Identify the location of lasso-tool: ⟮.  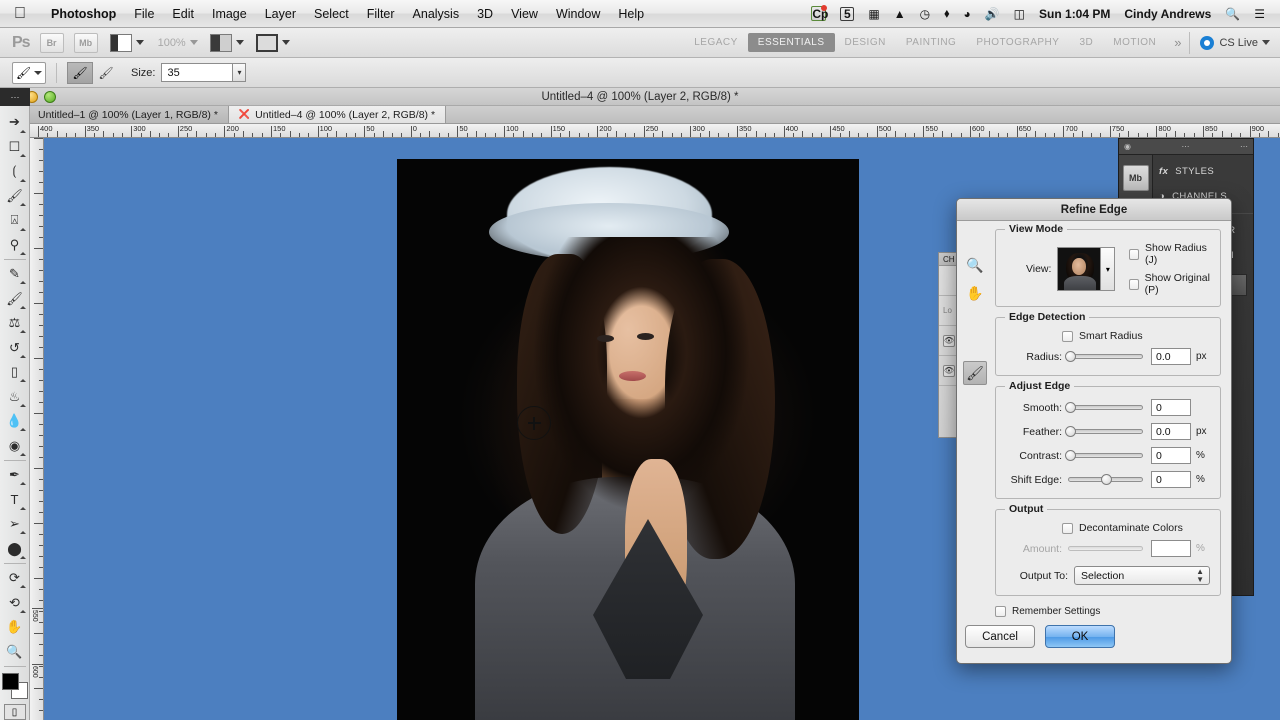
(15, 171).